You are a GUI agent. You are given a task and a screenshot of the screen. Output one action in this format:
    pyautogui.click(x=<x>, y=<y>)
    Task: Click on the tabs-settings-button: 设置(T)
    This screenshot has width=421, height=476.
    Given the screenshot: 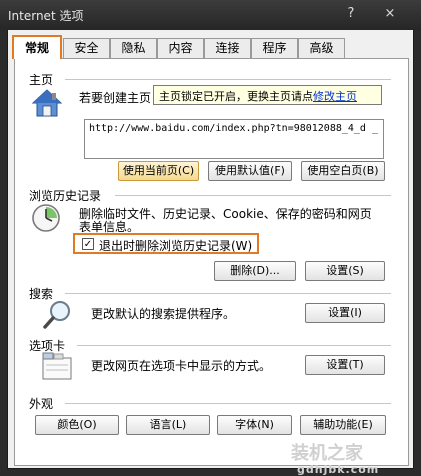 What is the action you would take?
    pyautogui.click(x=345, y=365)
    